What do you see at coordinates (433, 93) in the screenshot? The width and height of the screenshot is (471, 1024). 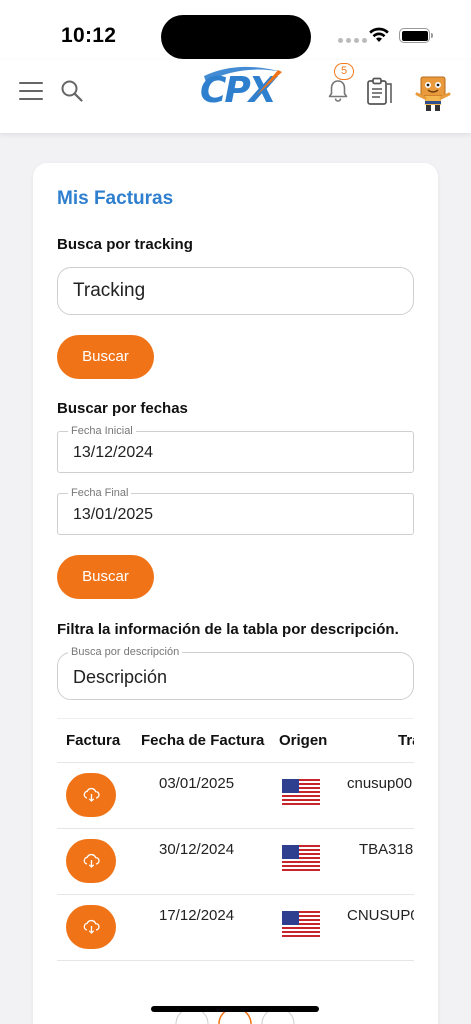 I see `avatar-box-character-icon` at bounding box center [433, 93].